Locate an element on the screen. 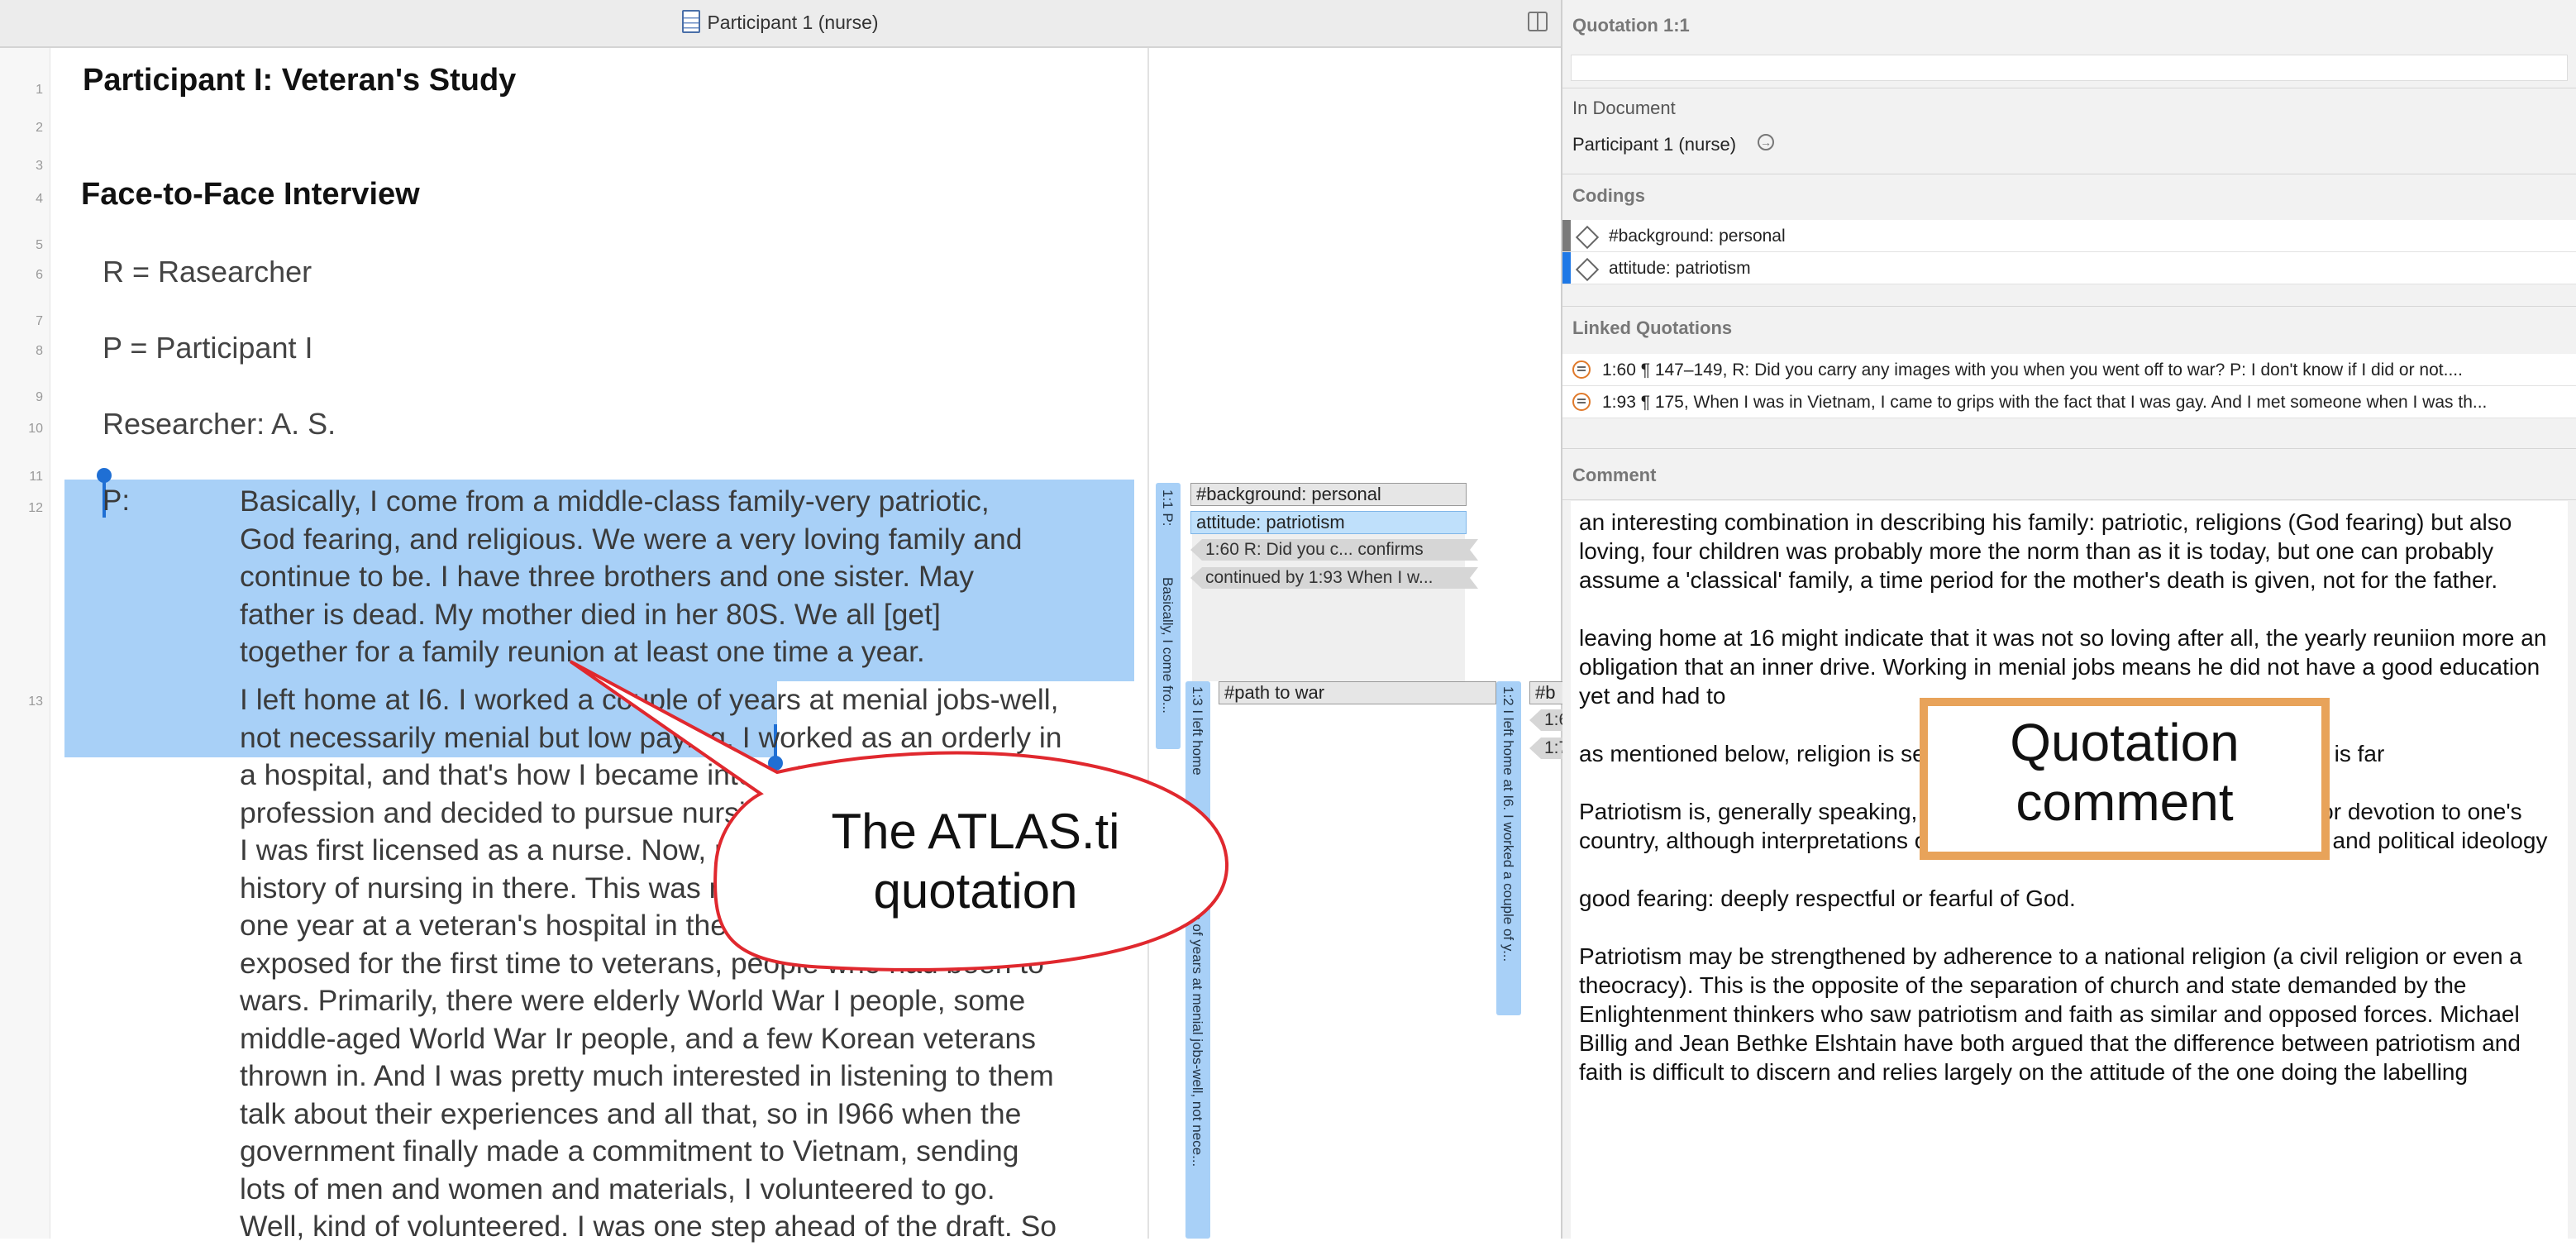 This screenshot has height=1246, width=2576. document-heading: Participant I: Veteran's Study is located at coordinates (300, 81).